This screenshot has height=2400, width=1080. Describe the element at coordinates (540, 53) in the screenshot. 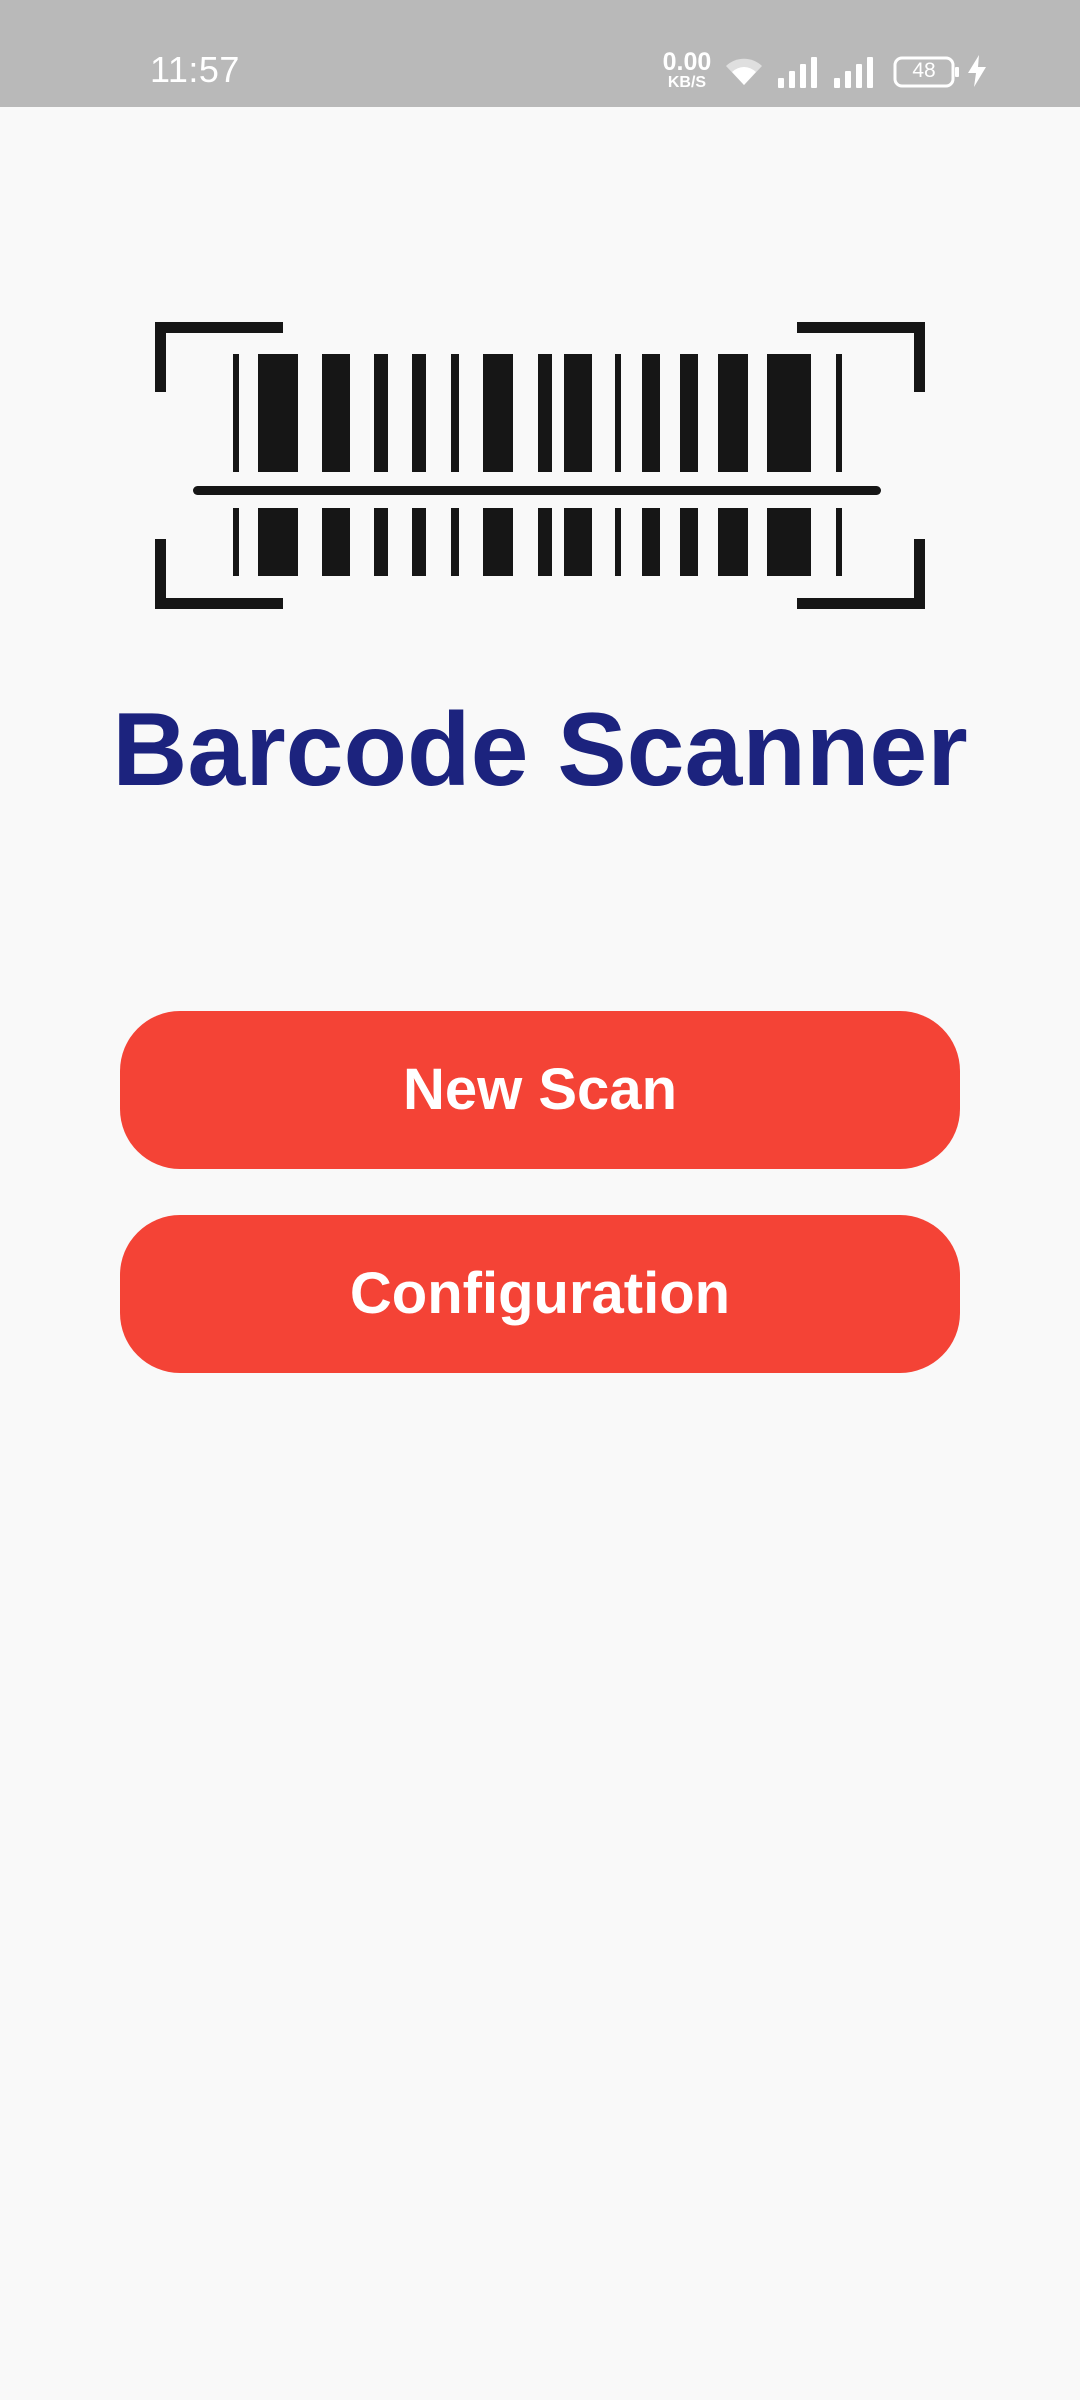

I see `status-bar: 11:57 0.00 KB/S 48` at that location.